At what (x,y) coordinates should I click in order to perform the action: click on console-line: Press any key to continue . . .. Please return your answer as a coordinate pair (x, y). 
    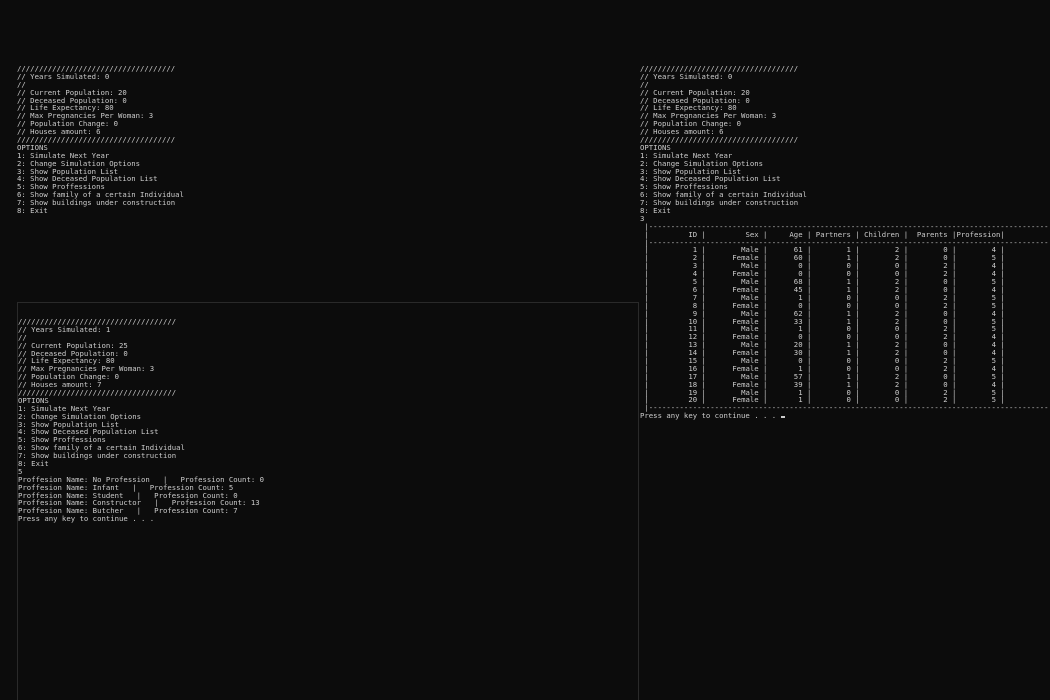
    Looking at the image, I should click on (86, 519).